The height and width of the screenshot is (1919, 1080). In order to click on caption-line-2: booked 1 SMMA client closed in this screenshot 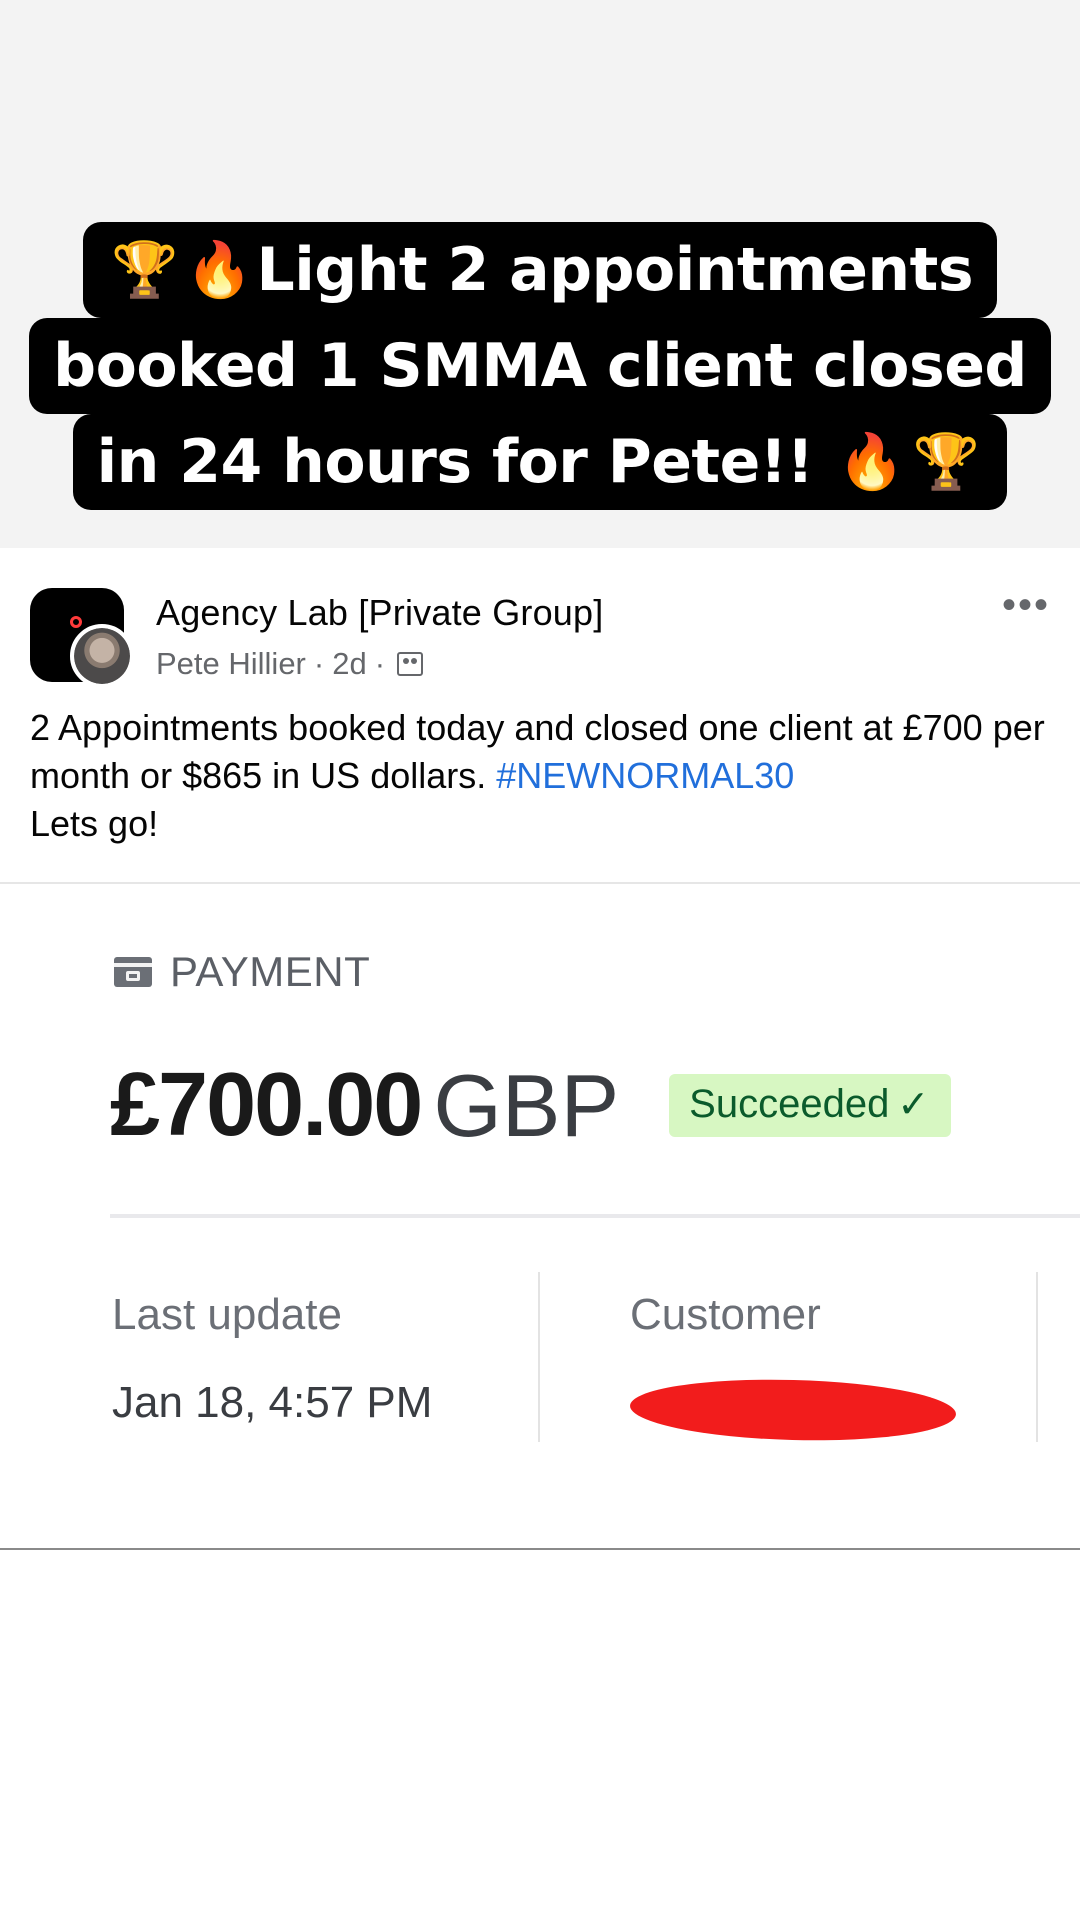, I will do `click(540, 366)`.